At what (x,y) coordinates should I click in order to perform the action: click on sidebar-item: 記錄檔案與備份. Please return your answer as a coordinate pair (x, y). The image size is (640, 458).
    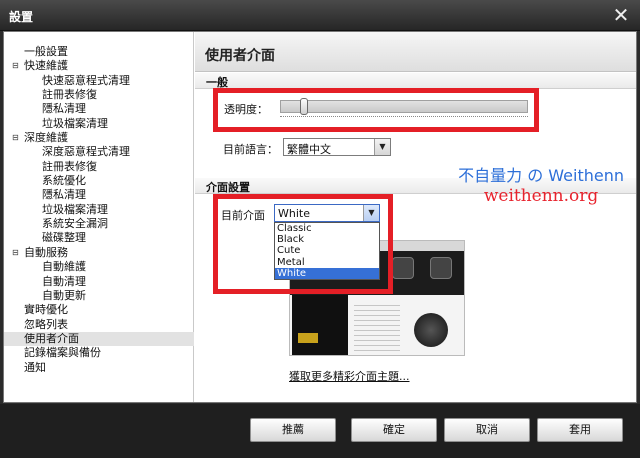
    Looking at the image, I should click on (99, 353).